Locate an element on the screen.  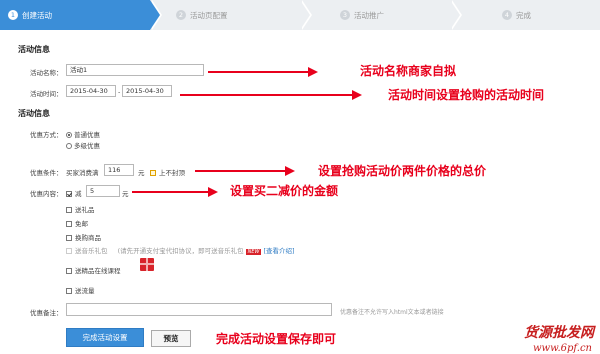
condition-amount-input: 116 is located at coordinates (119, 170).